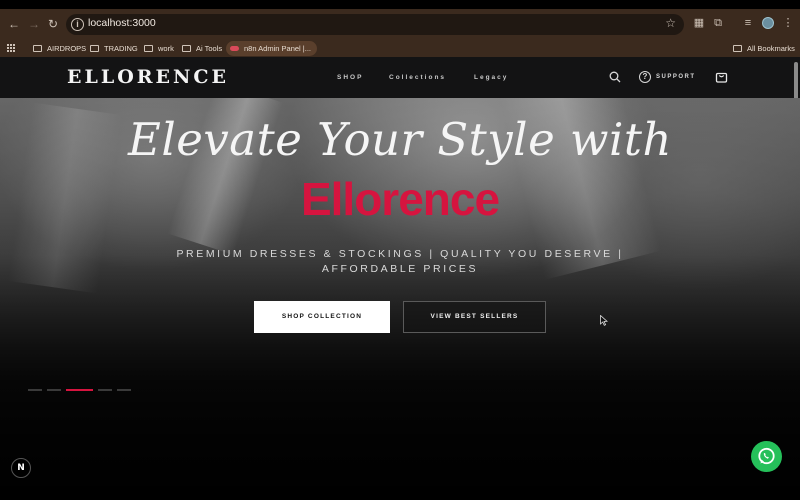  What do you see at coordinates (474, 317) in the screenshot?
I see `view-best-sellers-button: VIEW BEST SELLERS` at bounding box center [474, 317].